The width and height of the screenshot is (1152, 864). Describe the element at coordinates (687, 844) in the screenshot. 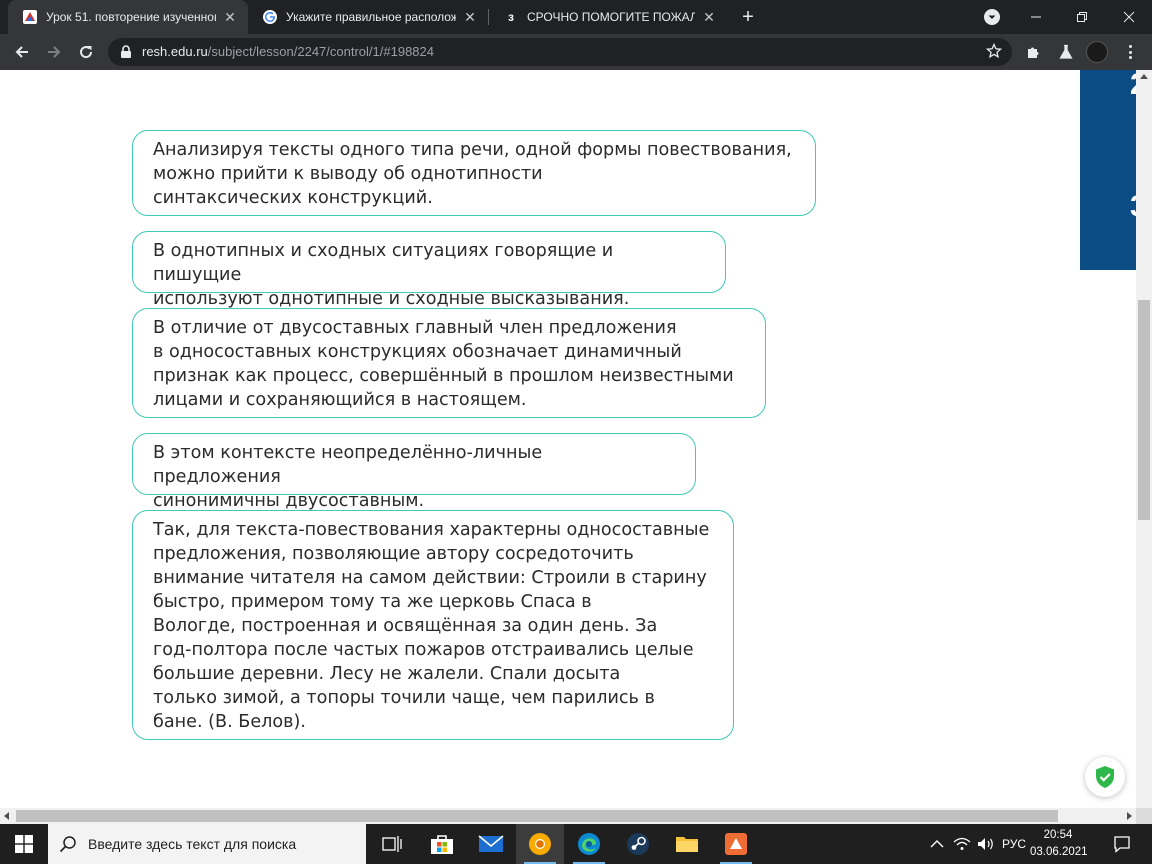

I see `file-explorer-icon` at that location.